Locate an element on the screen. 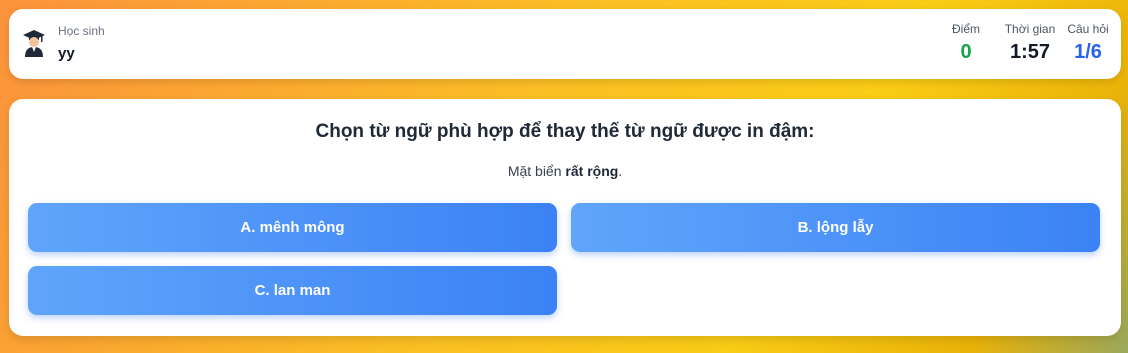 The width and height of the screenshot is (1128, 353). sentence-before: Mặt biển is located at coordinates (536, 171).